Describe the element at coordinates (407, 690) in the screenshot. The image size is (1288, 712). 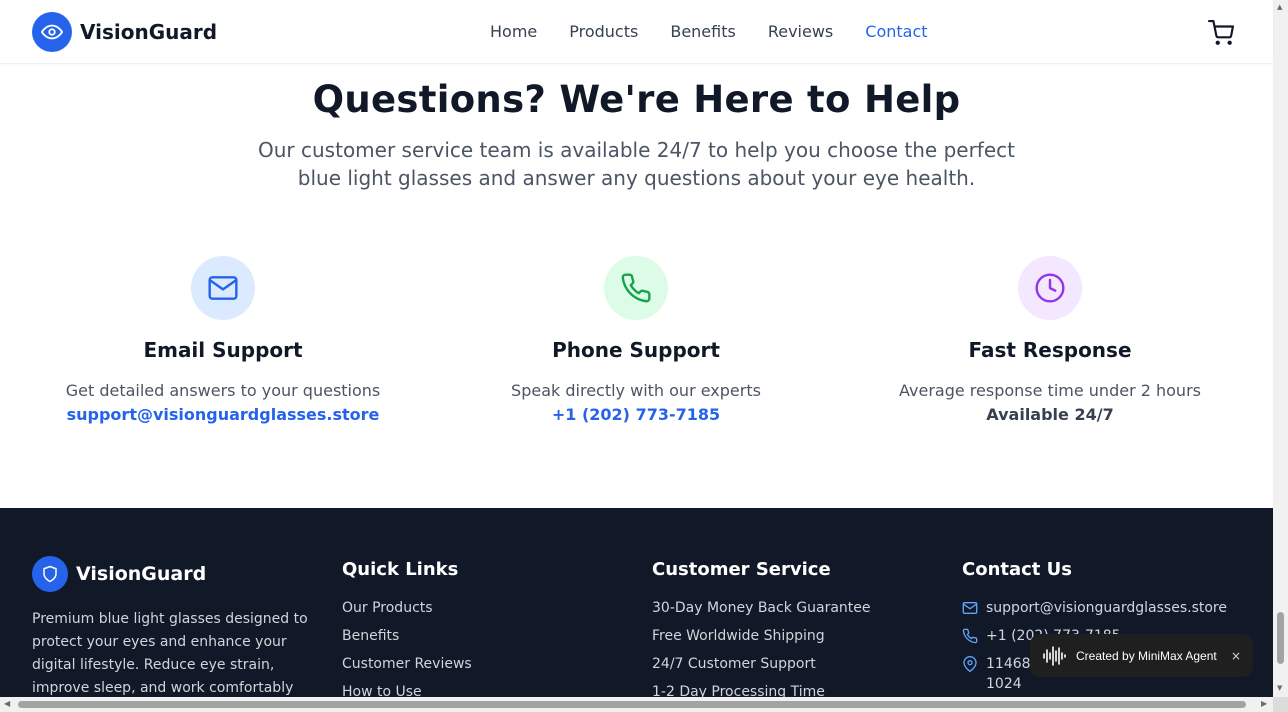
I see `footer-link-how-to-use: How to Use` at that location.